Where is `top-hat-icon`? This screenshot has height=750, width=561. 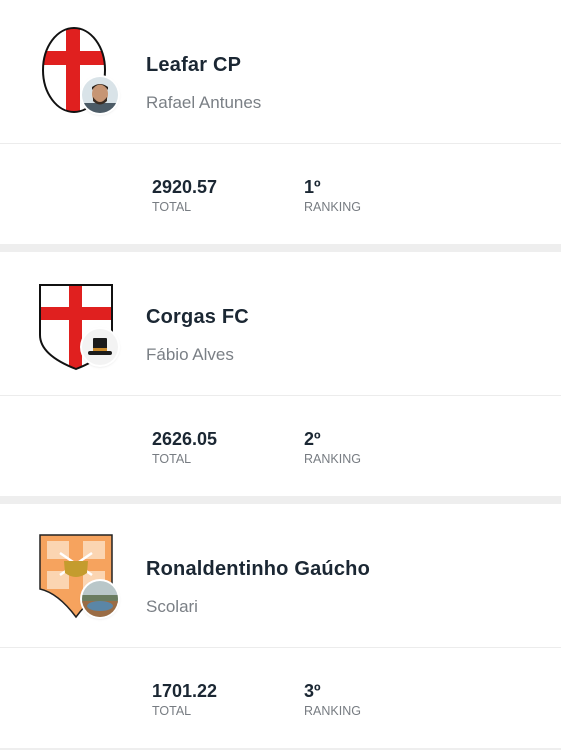
top-hat-icon is located at coordinates (100, 347).